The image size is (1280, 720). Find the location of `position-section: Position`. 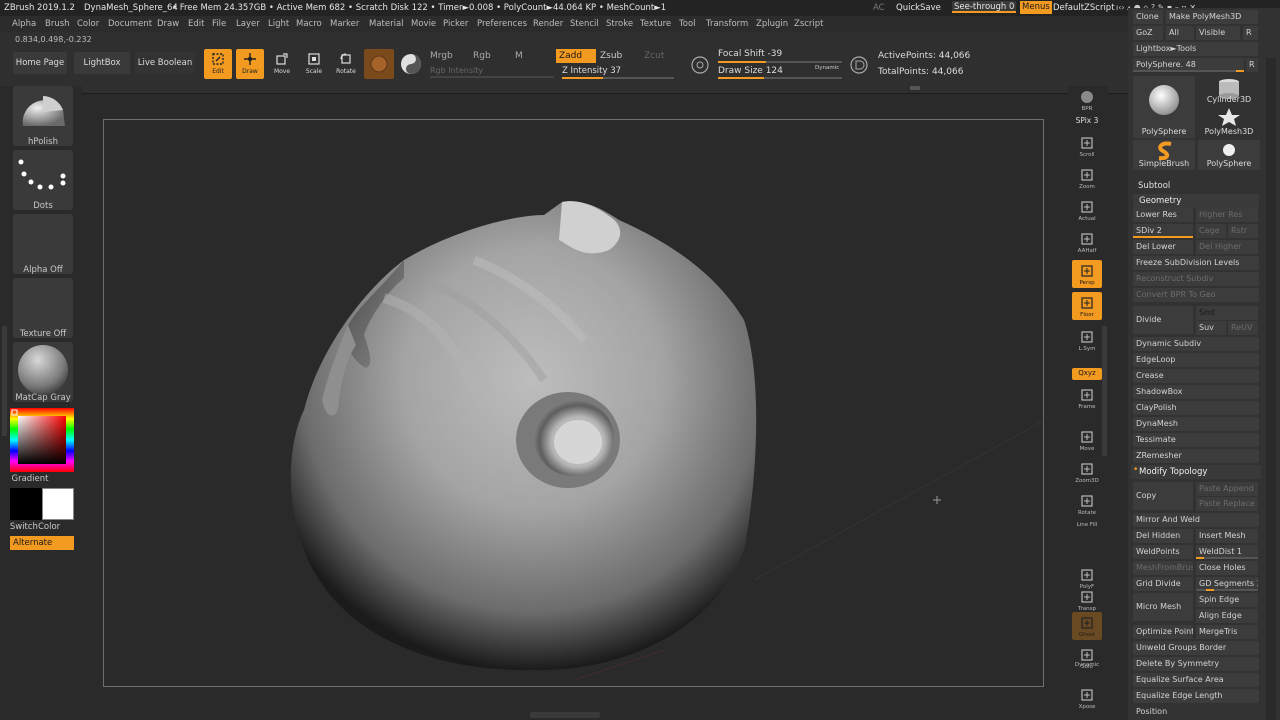

position-section: Position is located at coordinates (1196, 712).